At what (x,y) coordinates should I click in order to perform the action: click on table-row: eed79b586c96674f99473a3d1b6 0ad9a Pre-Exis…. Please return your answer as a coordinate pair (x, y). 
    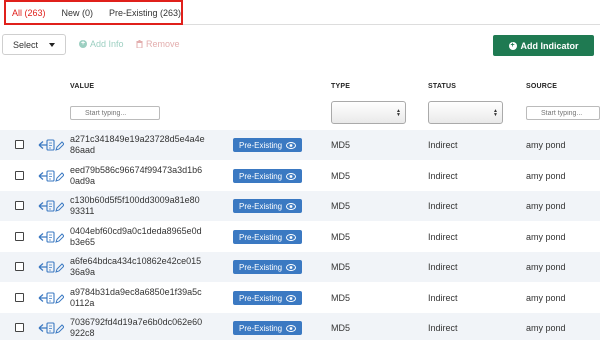
    Looking at the image, I should click on (300, 176).